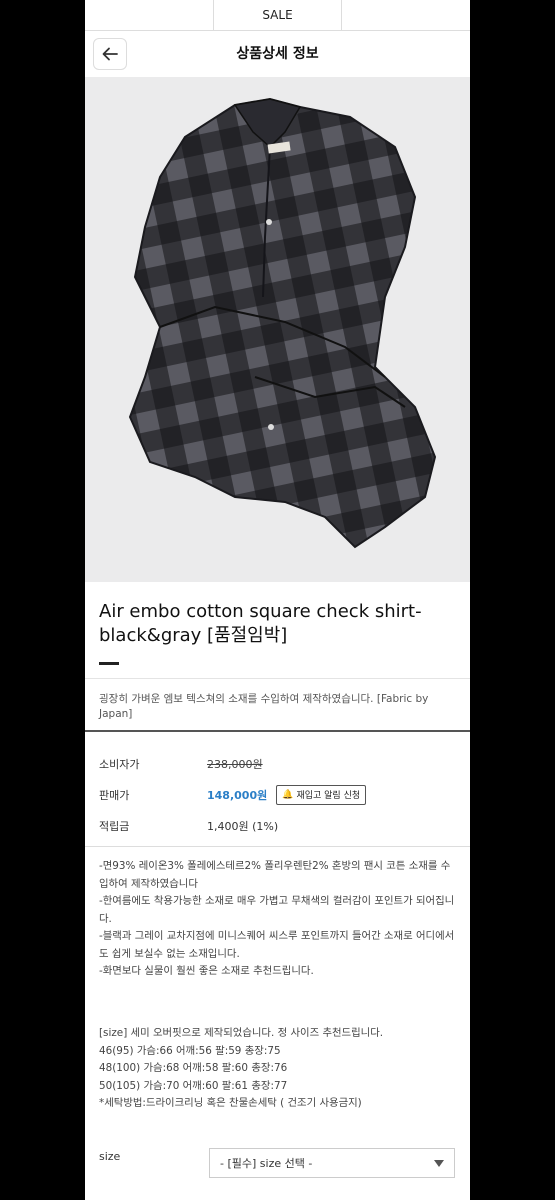  I want to click on points-row: 적립금 1,400원 (1%), so click(279, 825).